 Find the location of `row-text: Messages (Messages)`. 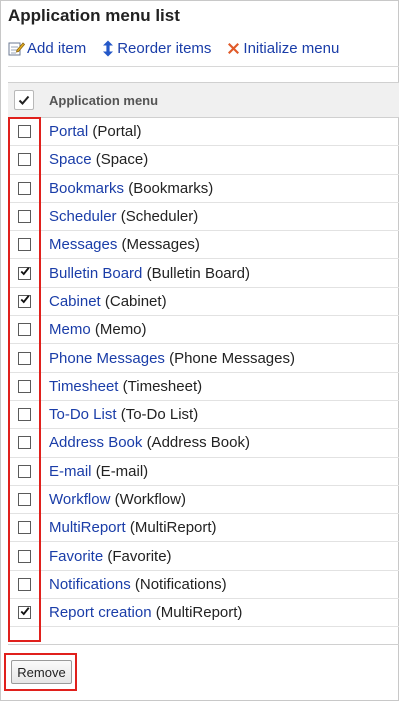

row-text: Messages (Messages) is located at coordinates (124, 244).